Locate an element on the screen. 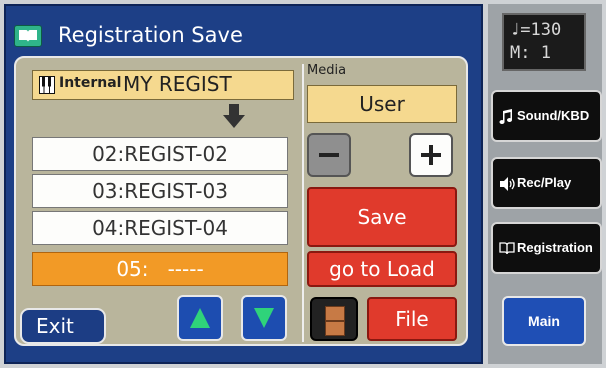  slot-item-selected: 05: ----- is located at coordinates (160, 269).